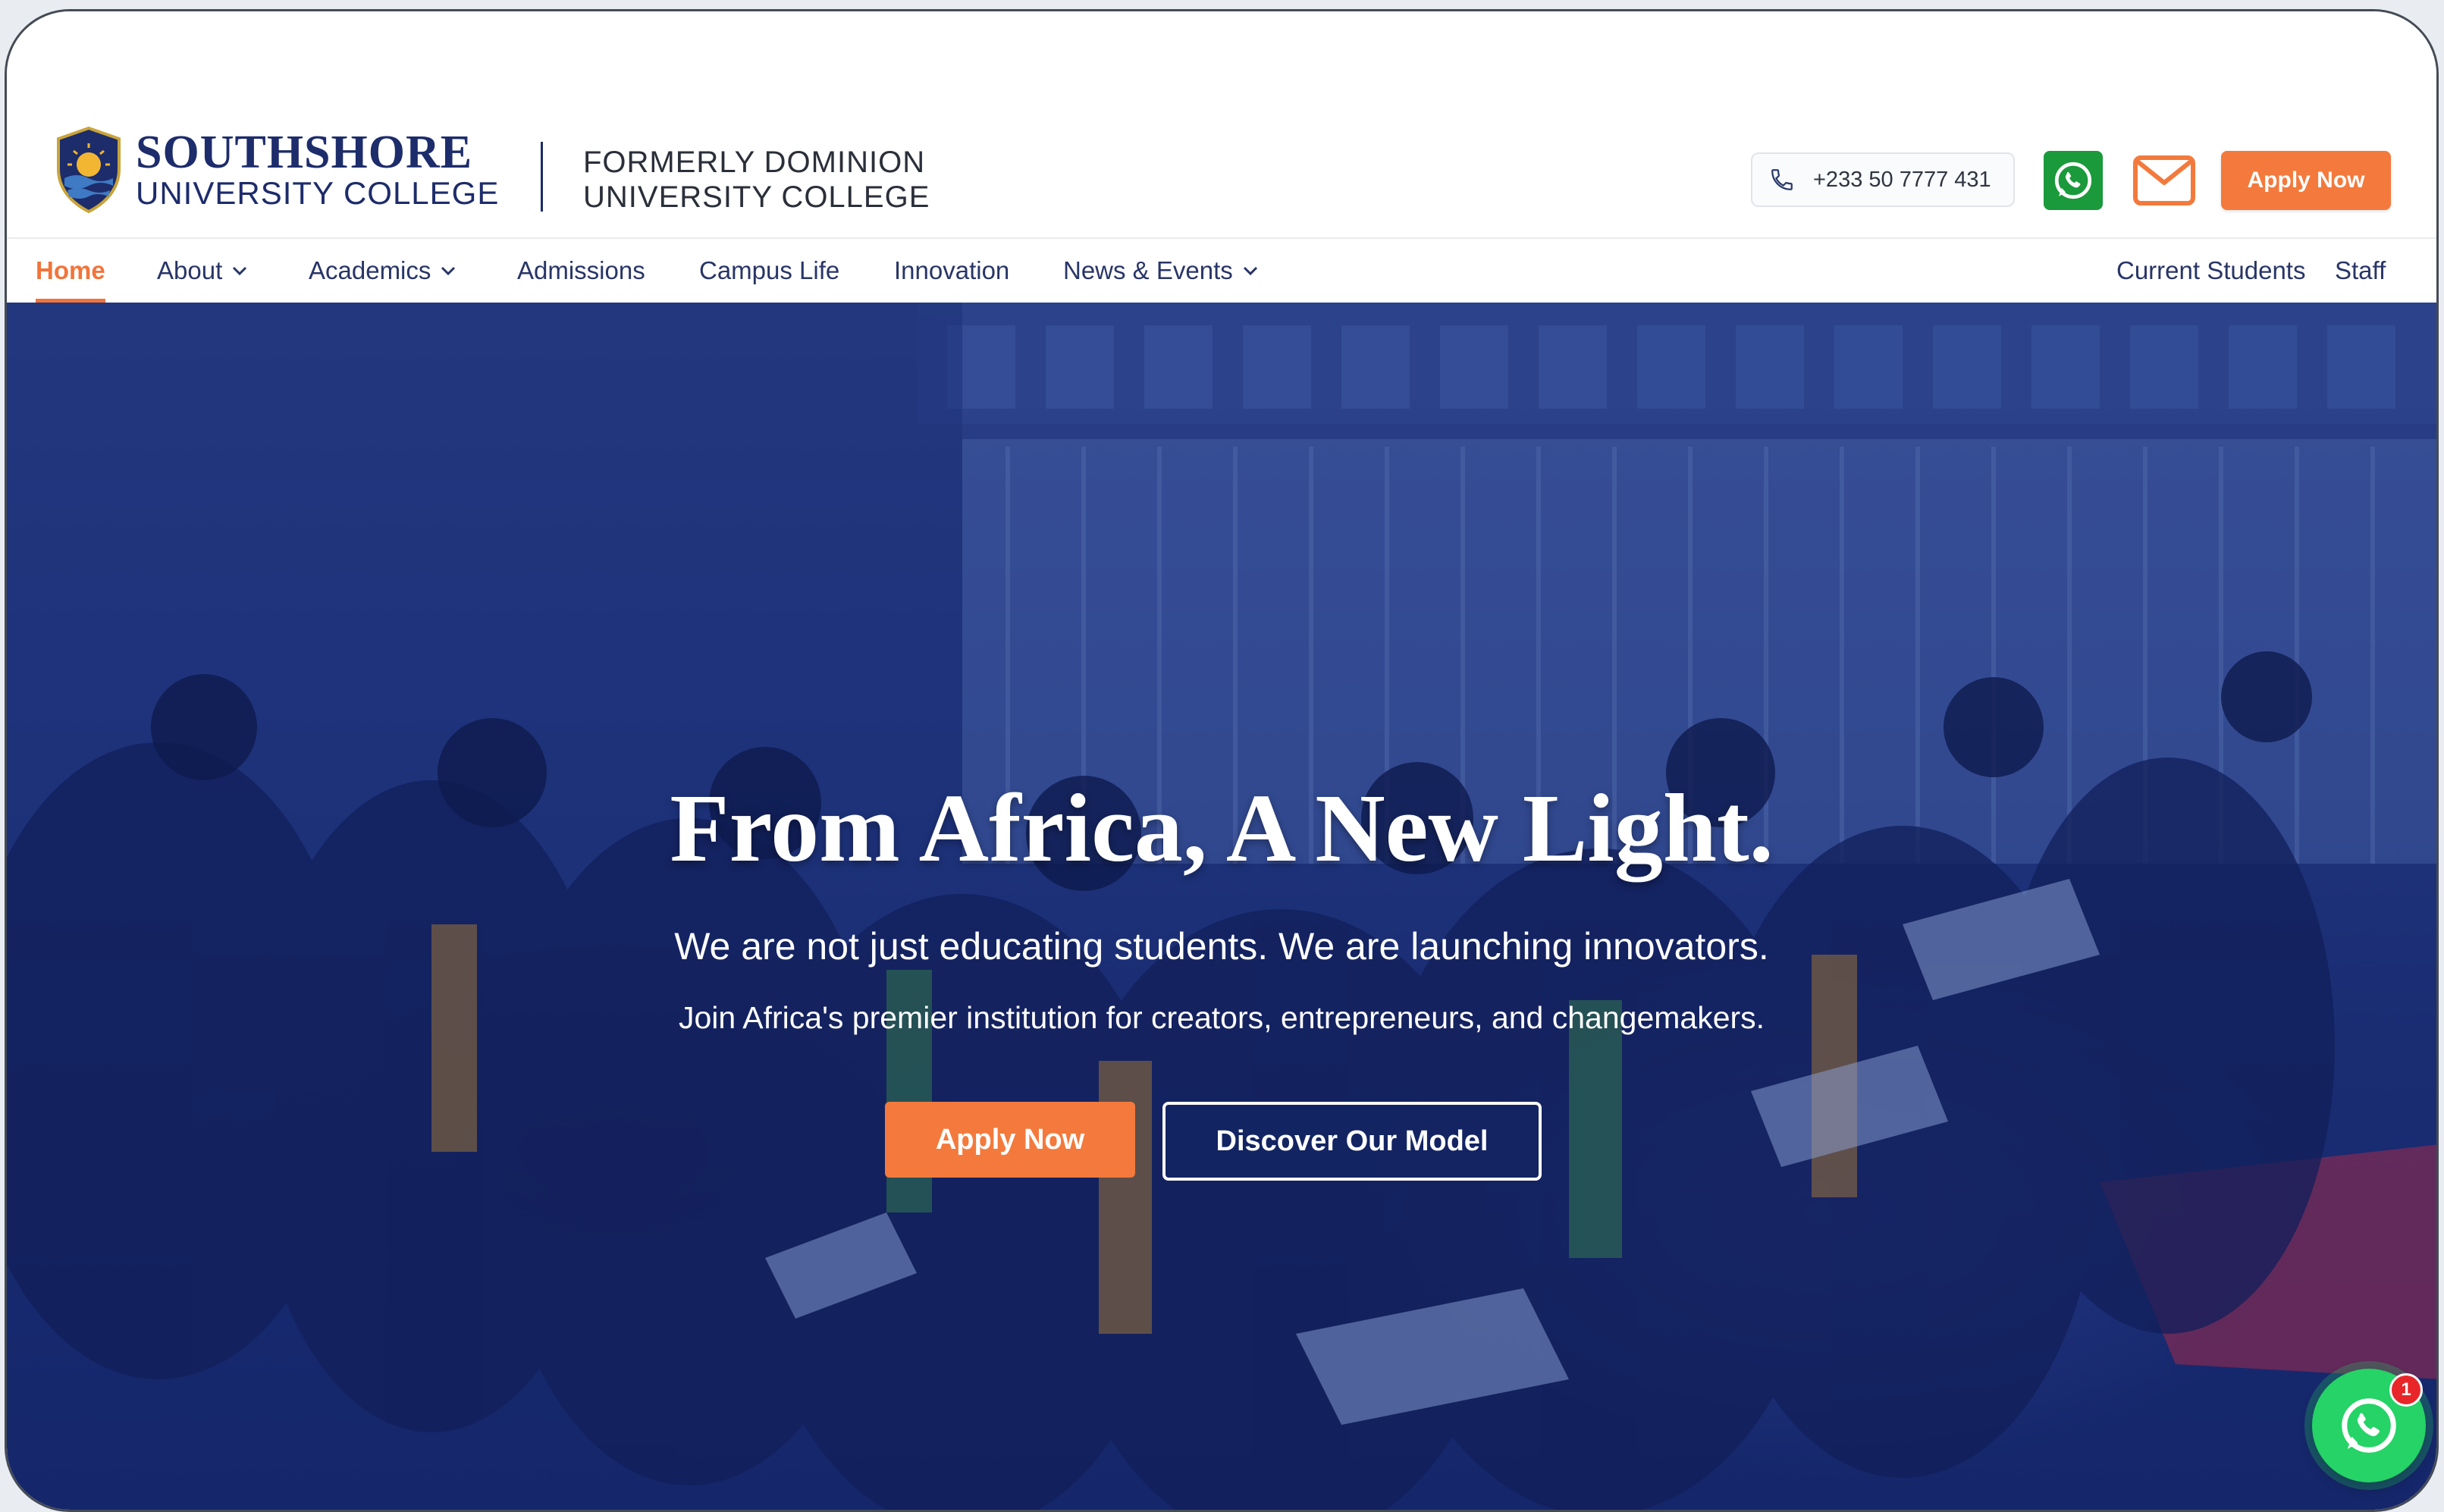 The width and height of the screenshot is (2444, 1512). What do you see at coordinates (542, 177) in the screenshot?
I see `logo-divider` at bounding box center [542, 177].